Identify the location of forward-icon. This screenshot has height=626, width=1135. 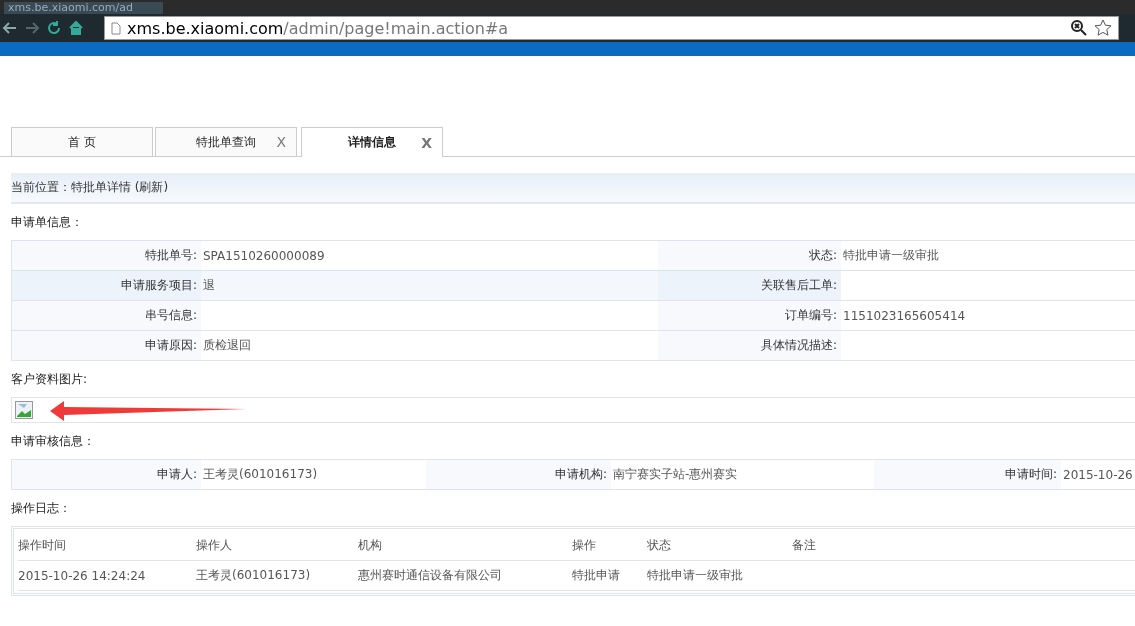
(32, 28).